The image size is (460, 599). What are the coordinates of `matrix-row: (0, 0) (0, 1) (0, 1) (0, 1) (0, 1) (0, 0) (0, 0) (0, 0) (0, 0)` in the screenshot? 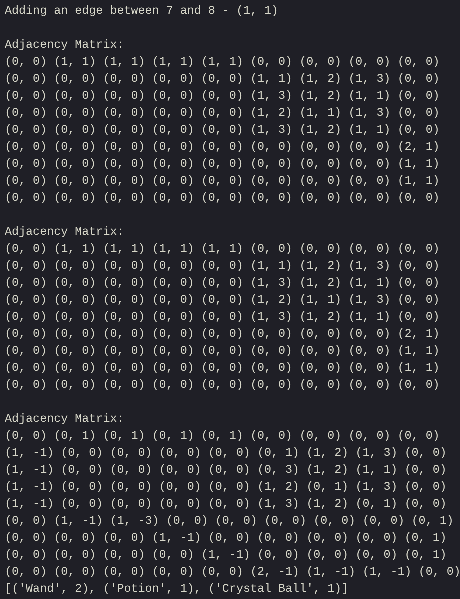 It's located at (222, 436).